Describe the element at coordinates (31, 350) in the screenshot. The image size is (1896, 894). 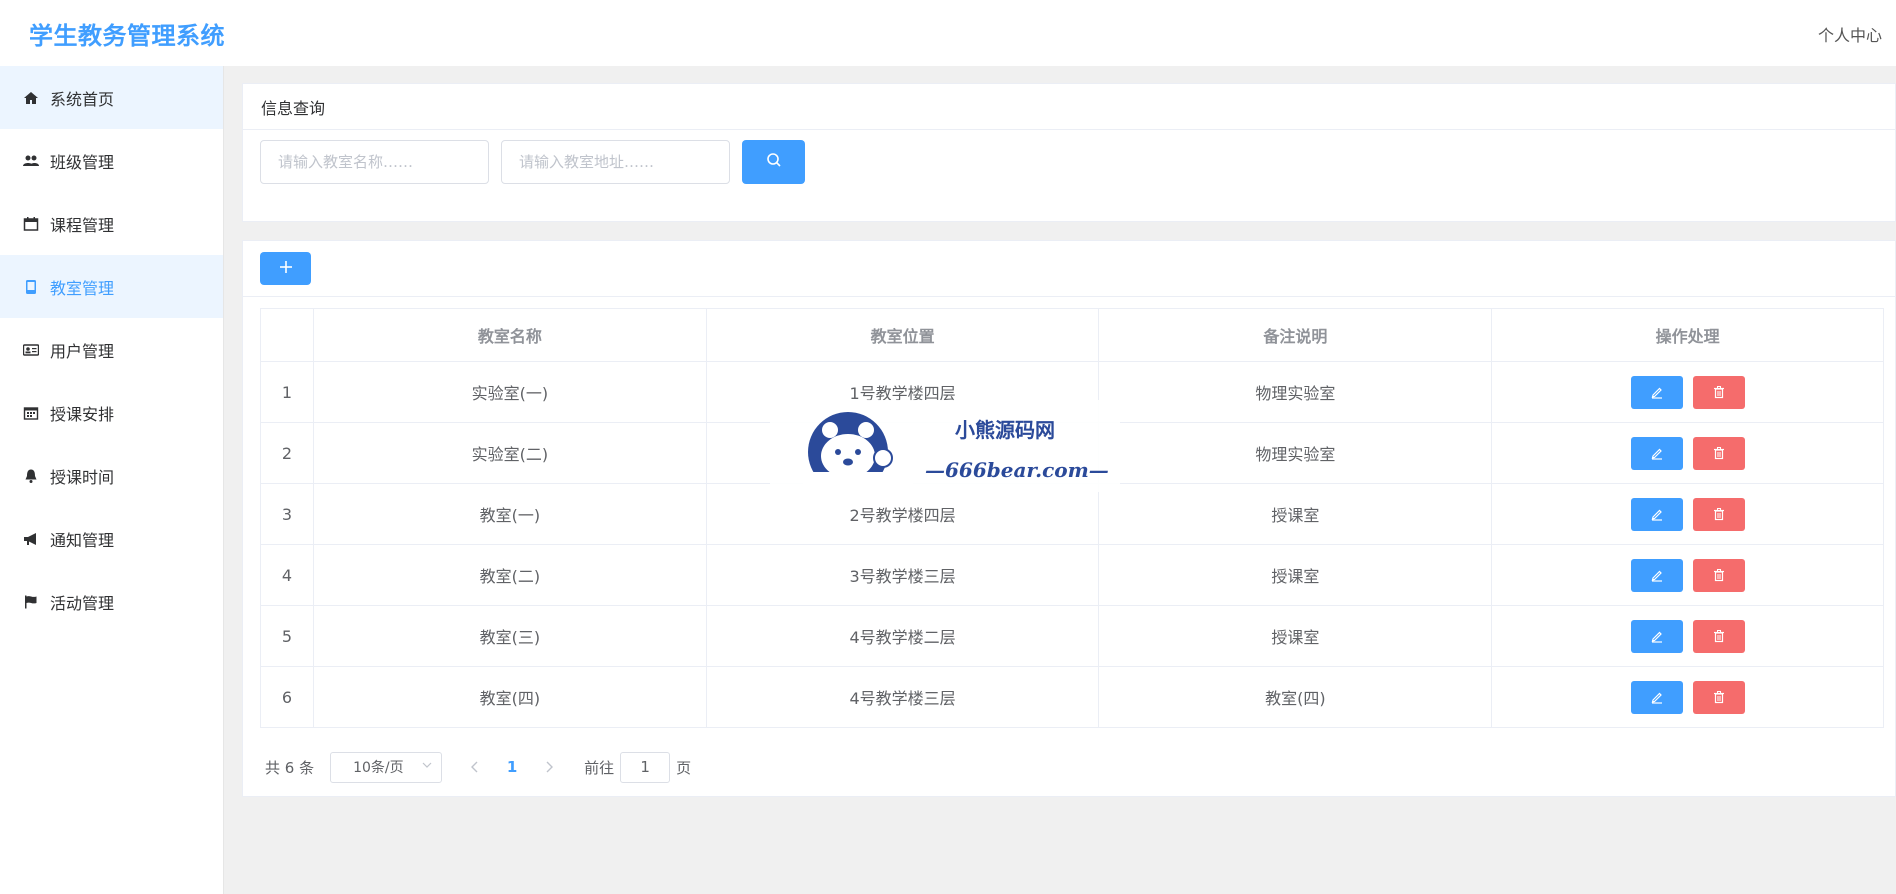
I see `id-card-icon` at that location.